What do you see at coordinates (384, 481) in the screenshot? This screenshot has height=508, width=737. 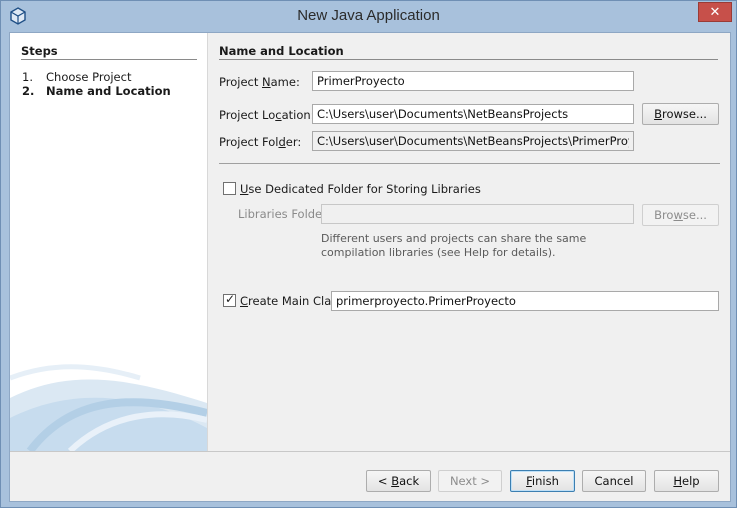 I see `button-label: <` at bounding box center [384, 481].